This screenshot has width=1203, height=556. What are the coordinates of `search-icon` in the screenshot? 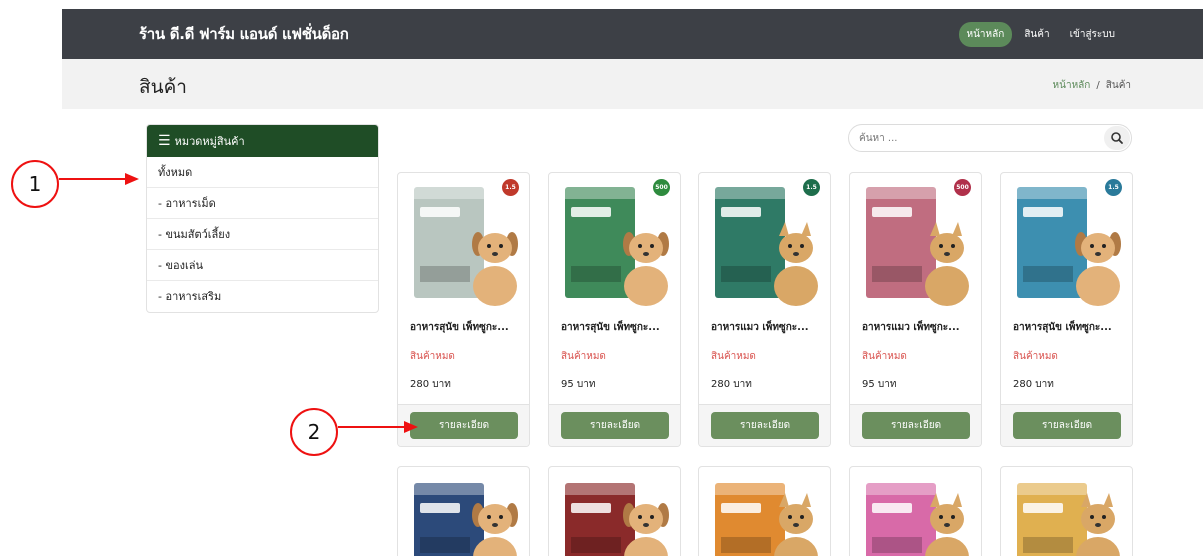 It's located at (1117, 138).